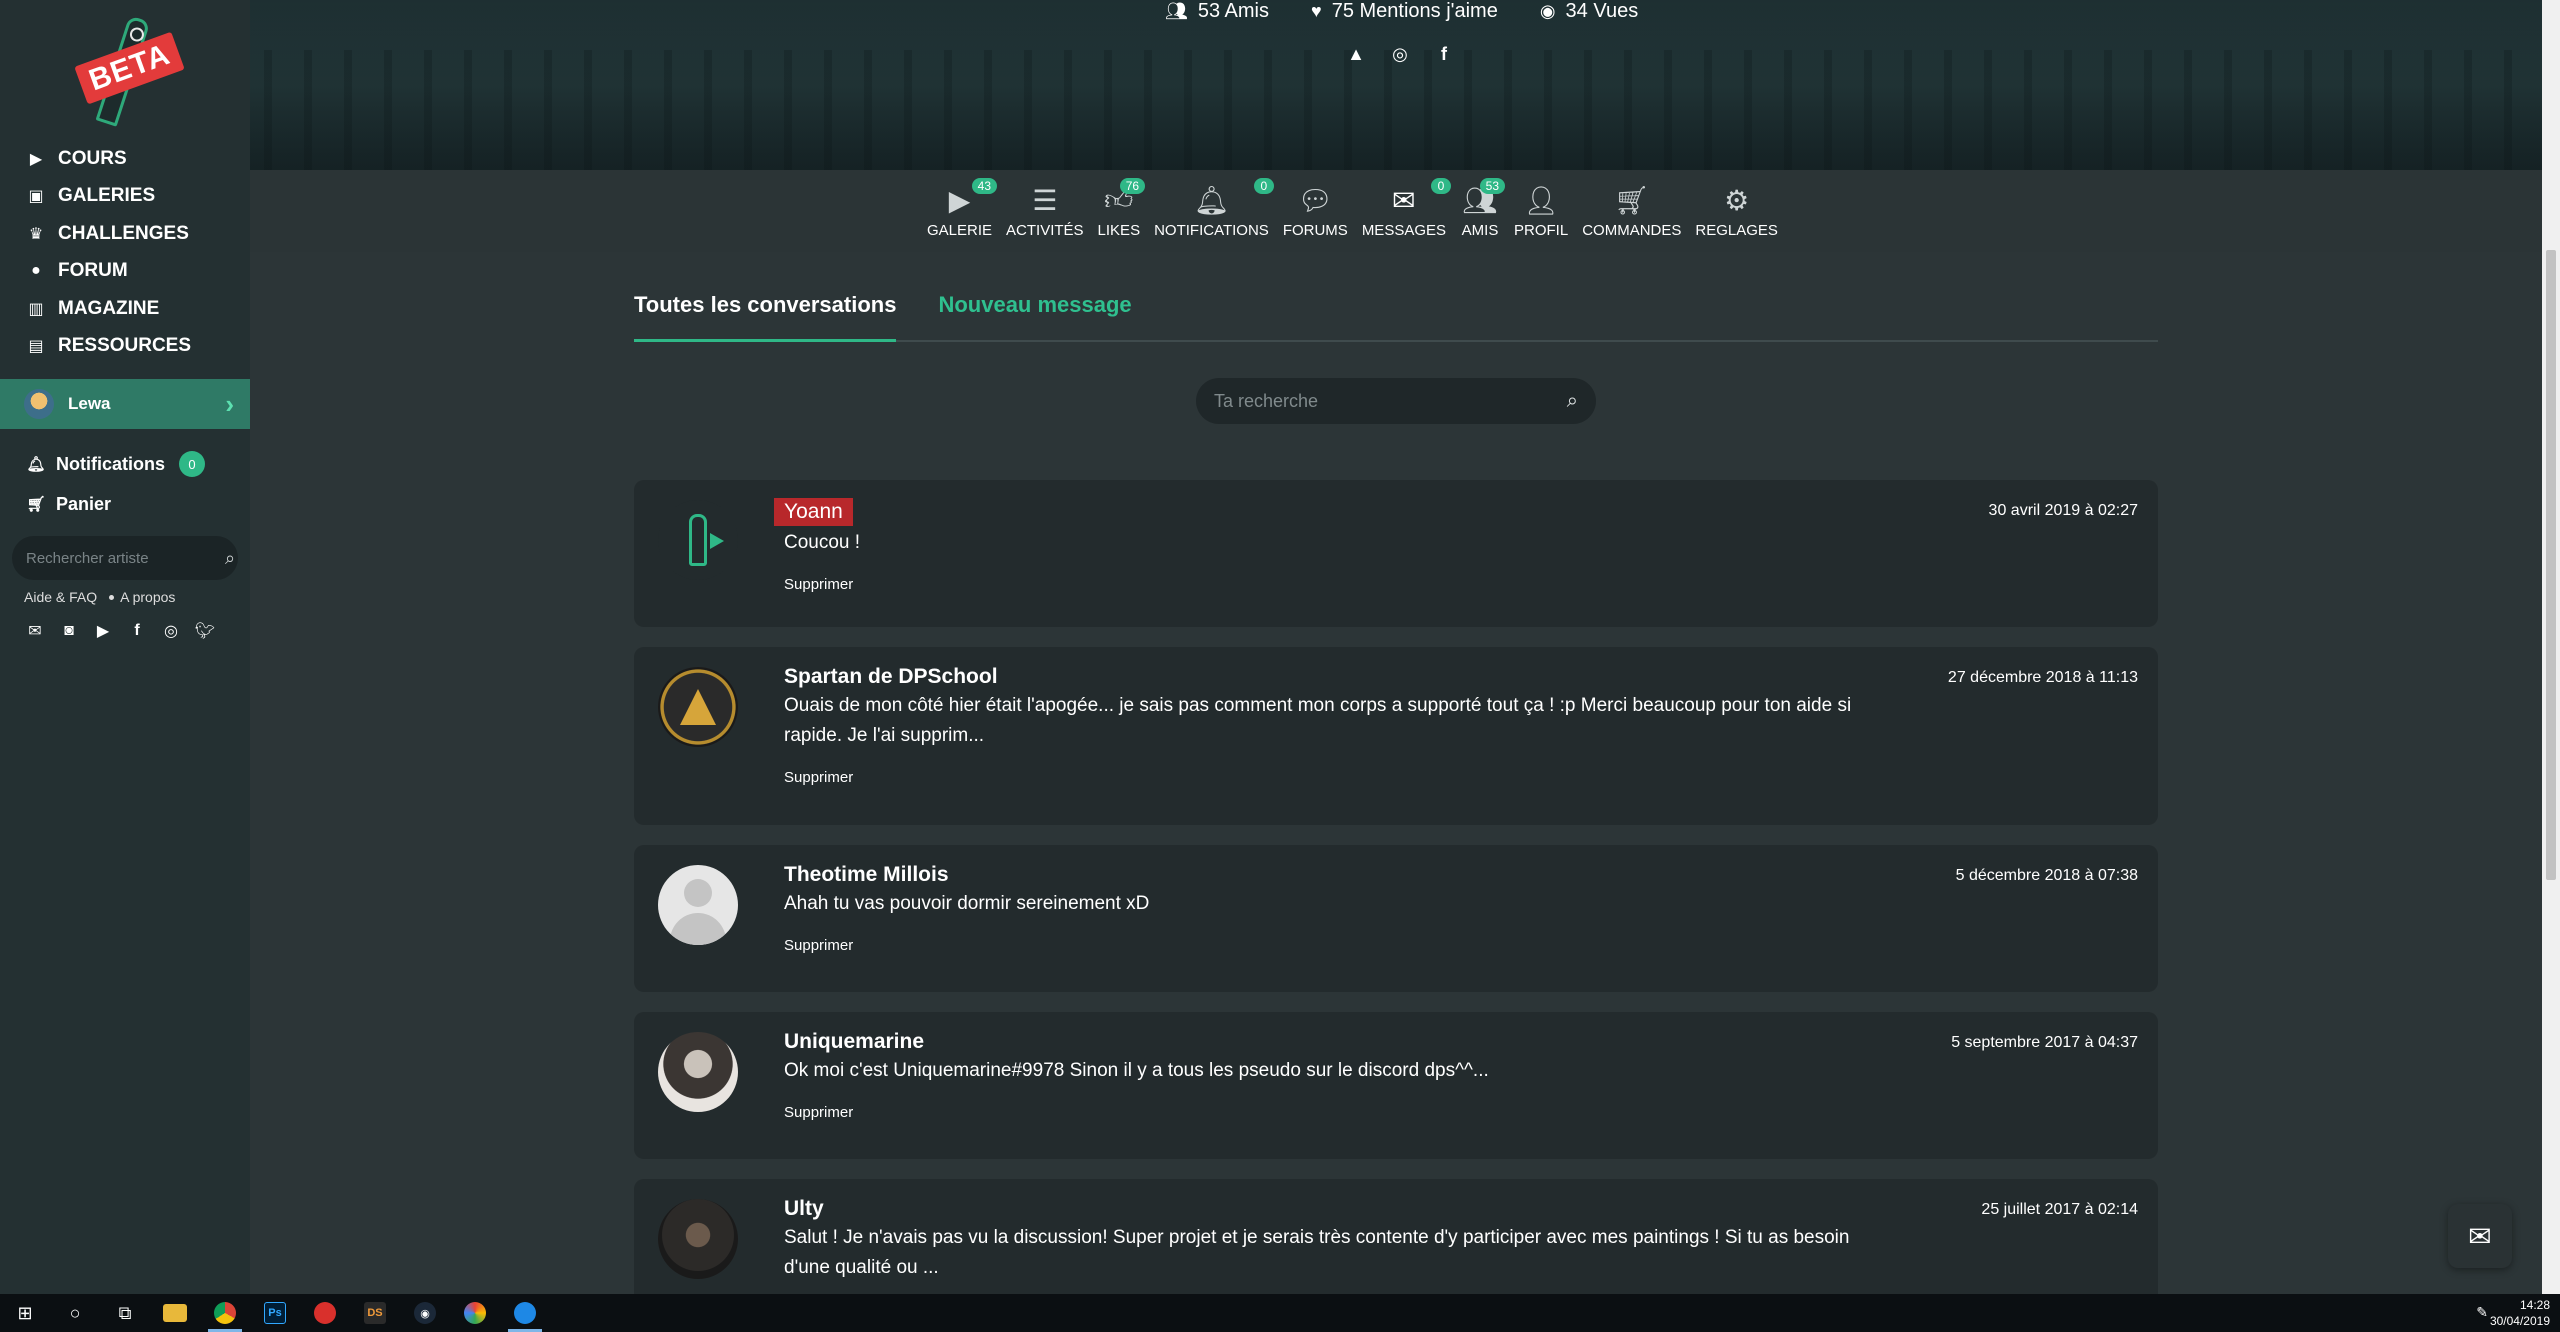  Describe the element at coordinates (125, 558) in the screenshot. I see `artist-search-input` at that location.